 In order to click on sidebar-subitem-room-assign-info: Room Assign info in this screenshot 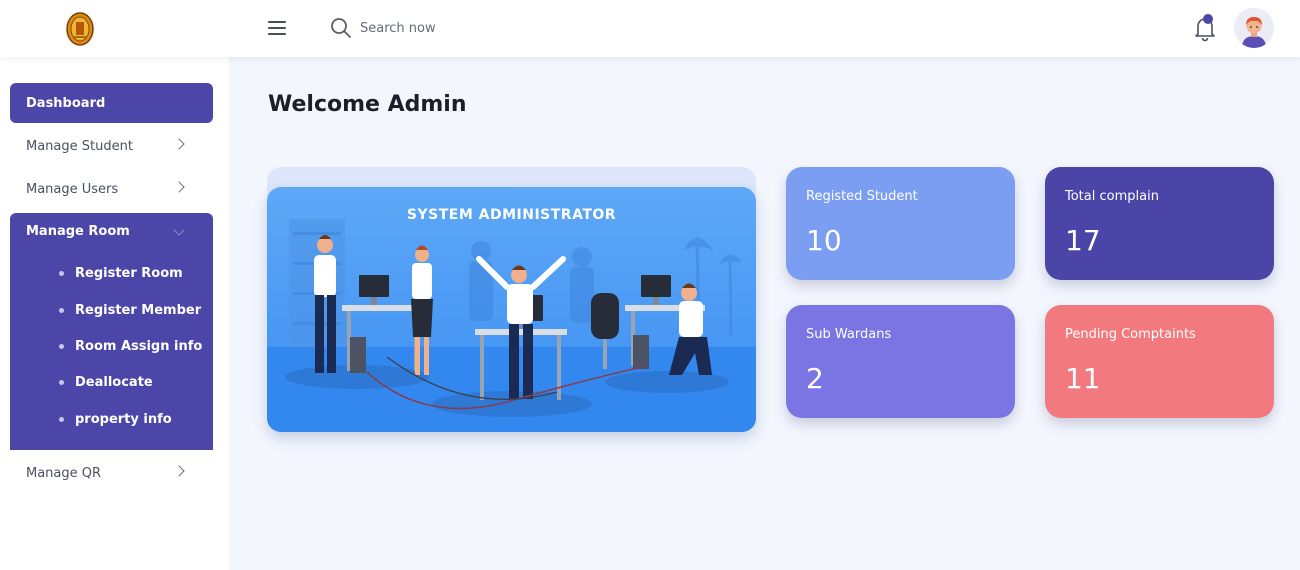, I will do `click(130, 346)`.